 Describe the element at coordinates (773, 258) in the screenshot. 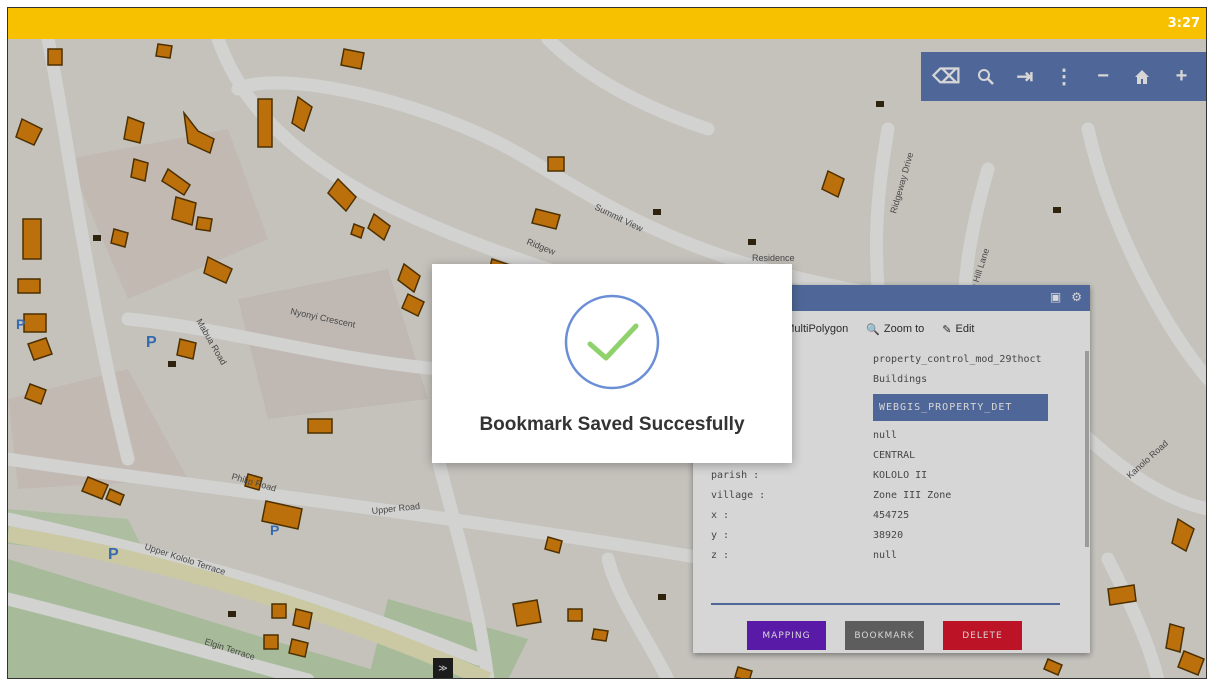

I see `label-residence: Residence` at that location.